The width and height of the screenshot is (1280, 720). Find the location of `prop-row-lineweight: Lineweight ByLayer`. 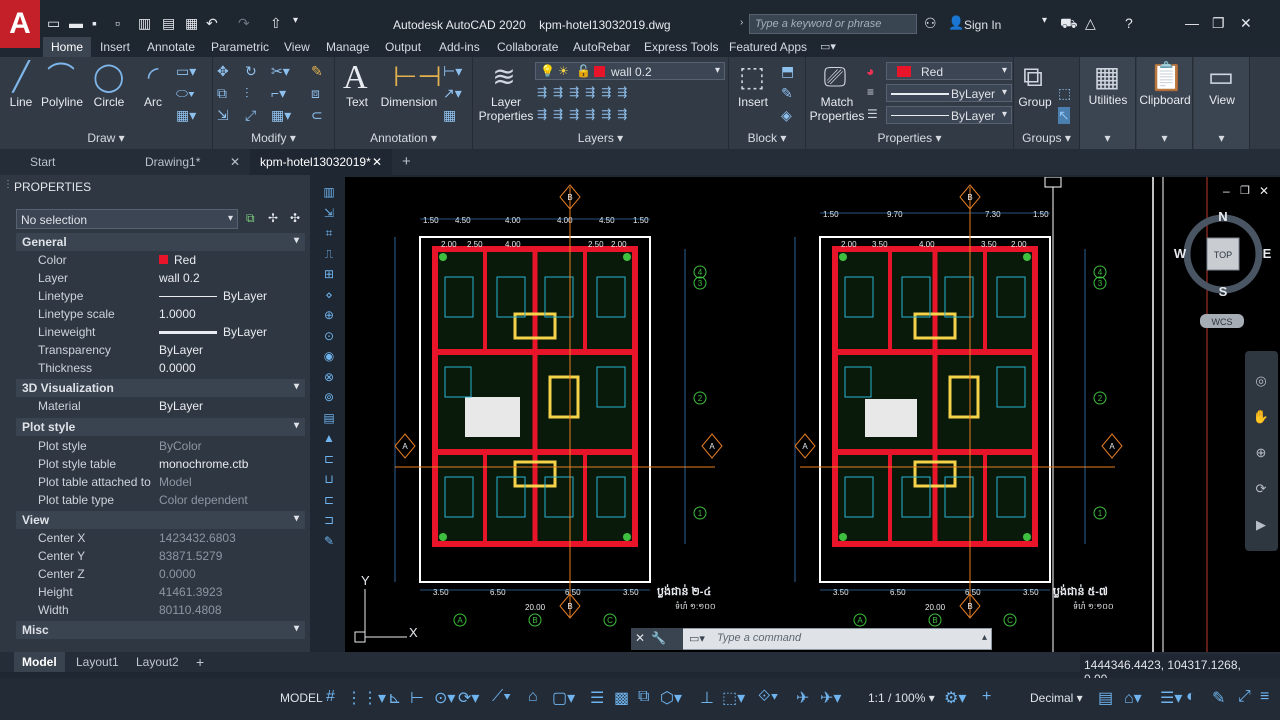

prop-row-lineweight: Lineweight ByLayer is located at coordinates (160, 332).